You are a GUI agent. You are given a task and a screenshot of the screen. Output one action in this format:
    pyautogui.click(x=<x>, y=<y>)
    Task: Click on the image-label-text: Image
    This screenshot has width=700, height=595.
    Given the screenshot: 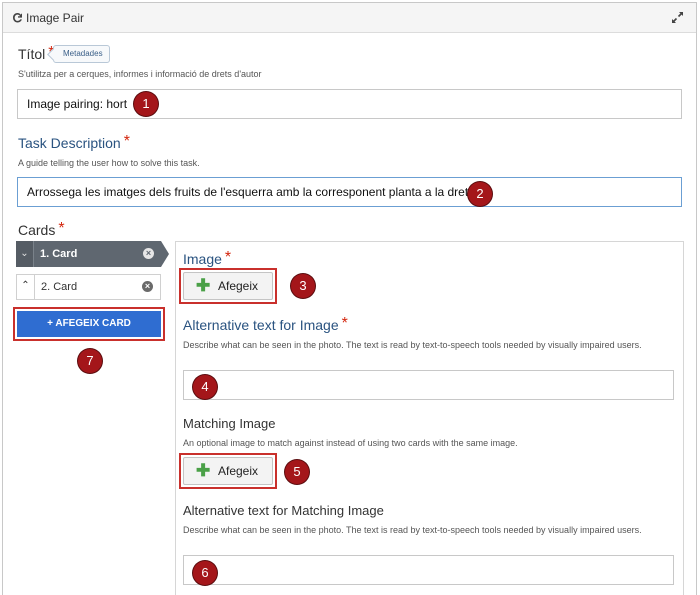 What is the action you would take?
    pyautogui.click(x=202, y=259)
    